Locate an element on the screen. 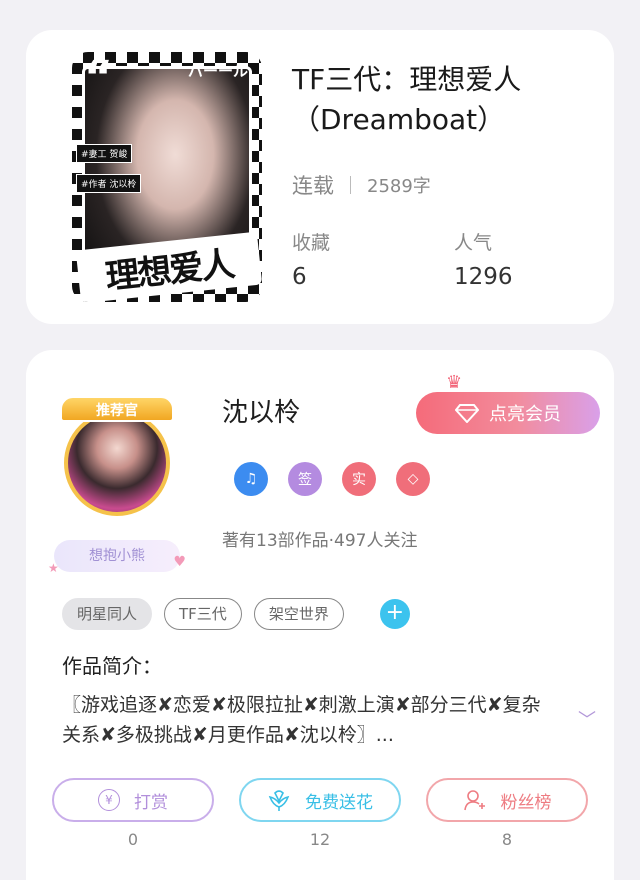  tag-list: 明星同人 TF三代 架空世界 + is located at coordinates (236, 614).